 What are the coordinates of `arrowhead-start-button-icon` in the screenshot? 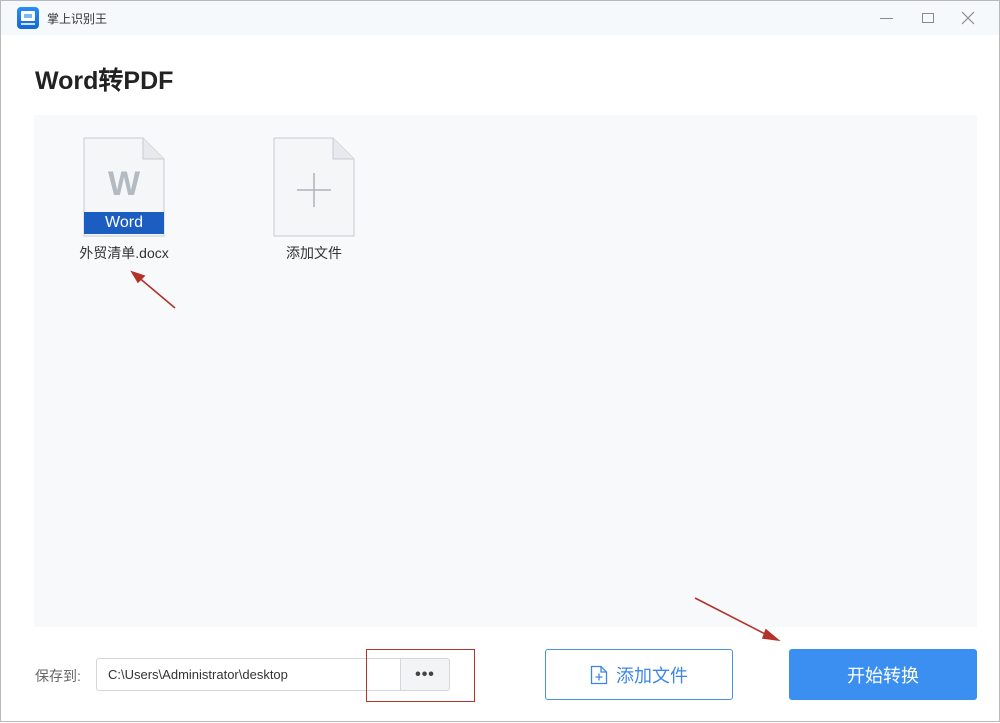 It's located at (771, 635).